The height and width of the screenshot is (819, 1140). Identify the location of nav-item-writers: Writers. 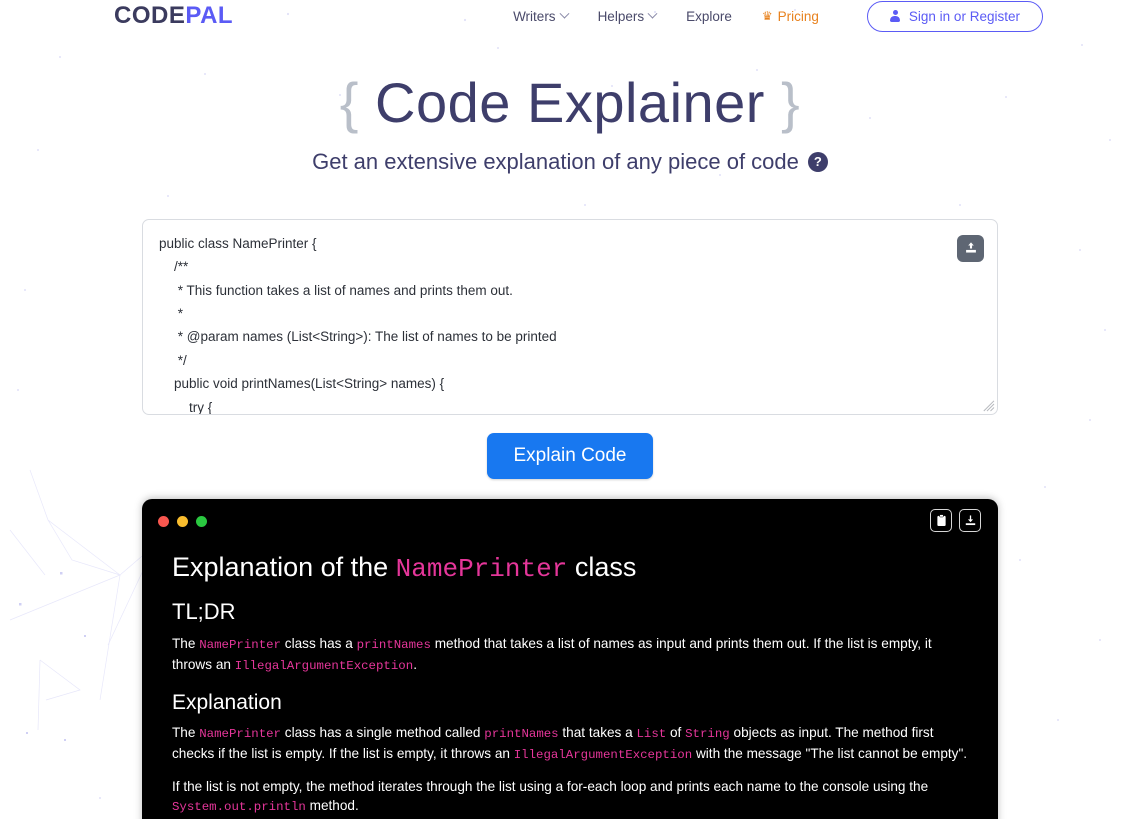
(541, 16).